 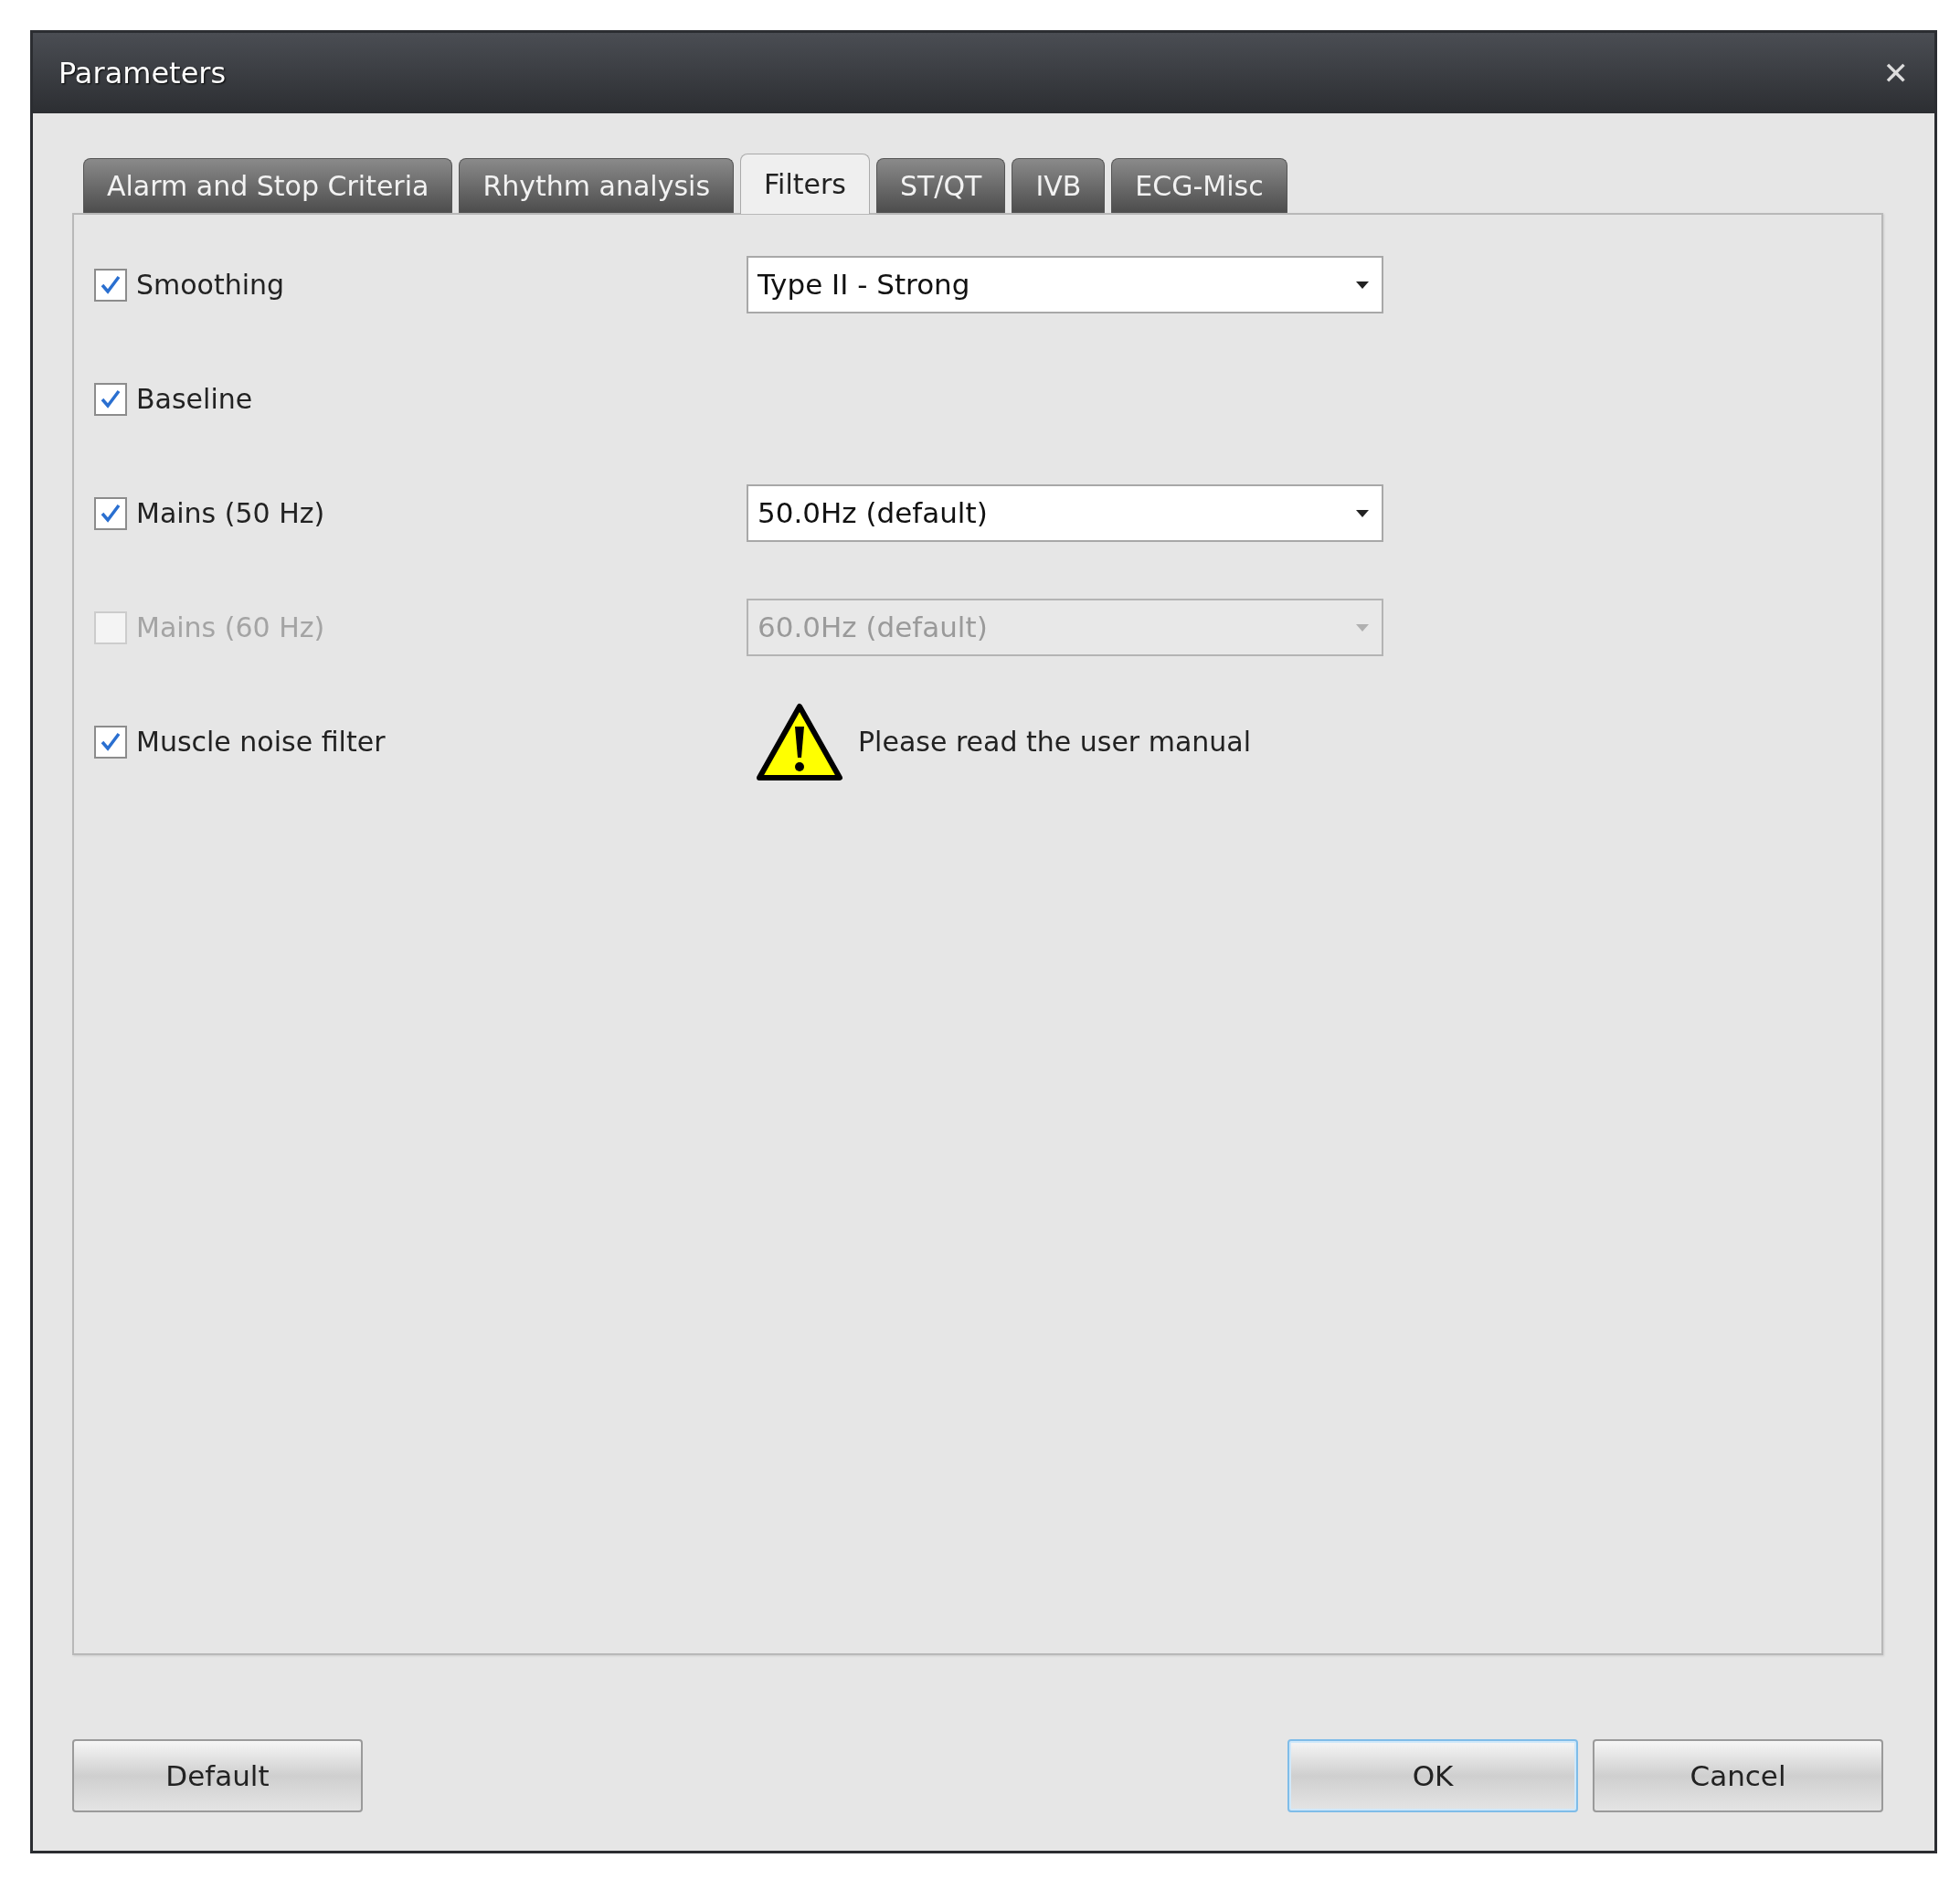 What do you see at coordinates (231, 628) in the screenshot?
I see `checkbox-label: Mains (60 Hz)` at bounding box center [231, 628].